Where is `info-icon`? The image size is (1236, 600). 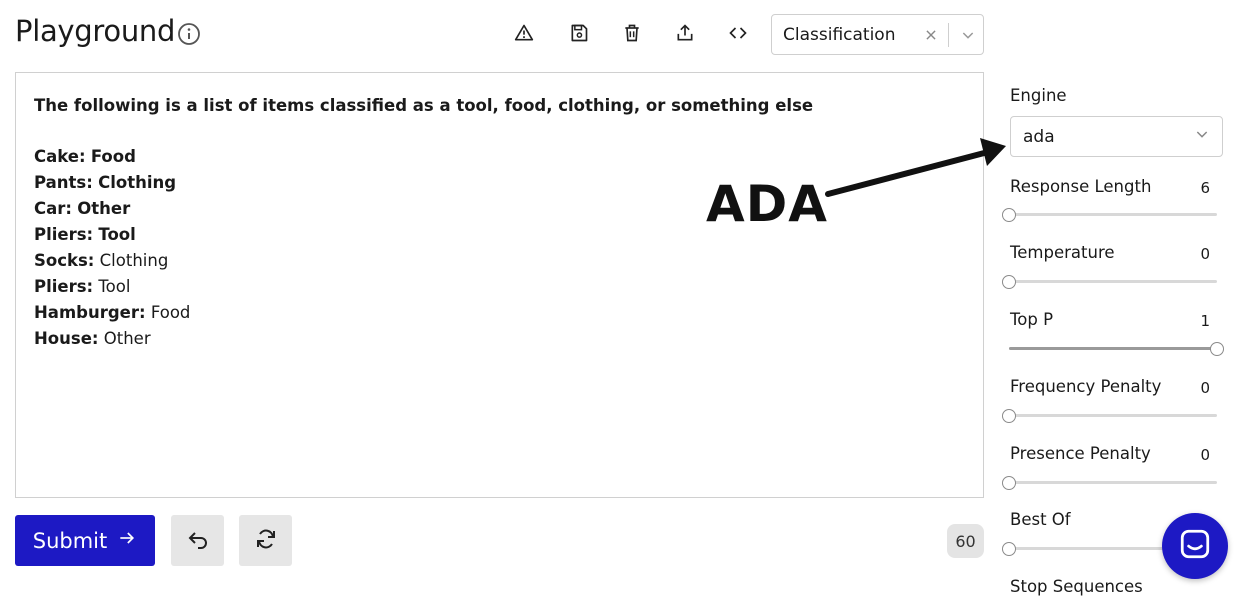 info-icon is located at coordinates (189, 34).